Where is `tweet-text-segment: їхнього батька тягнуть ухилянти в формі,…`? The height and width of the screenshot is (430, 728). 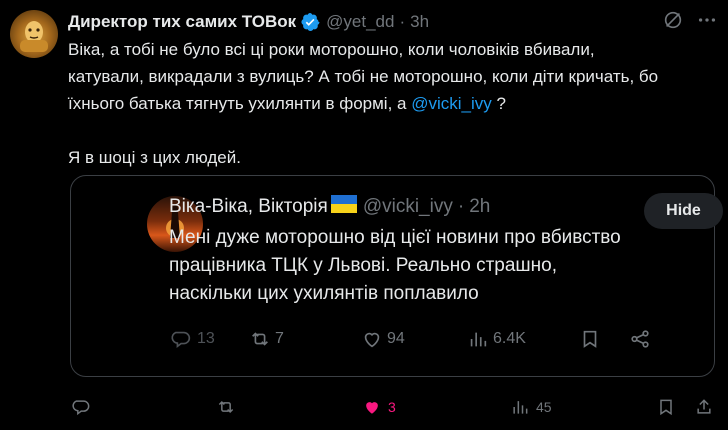 tweet-text-segment: їхнього батька тягнуть ухилянти в формі,… is located at coordinates (240, 103).